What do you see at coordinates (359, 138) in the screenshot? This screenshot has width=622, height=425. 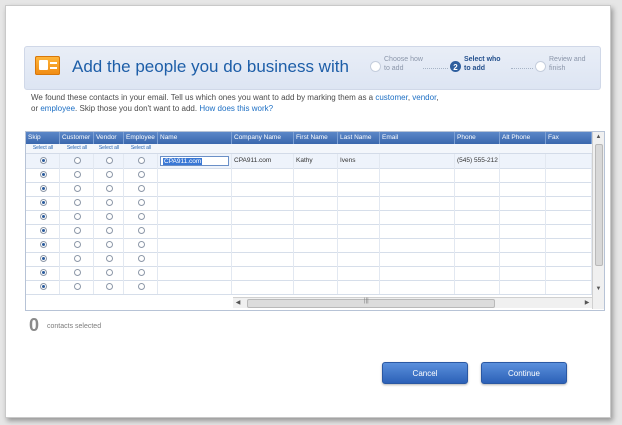 I see `column-header-last-name: Last Name` at bounding box center [359, 138].